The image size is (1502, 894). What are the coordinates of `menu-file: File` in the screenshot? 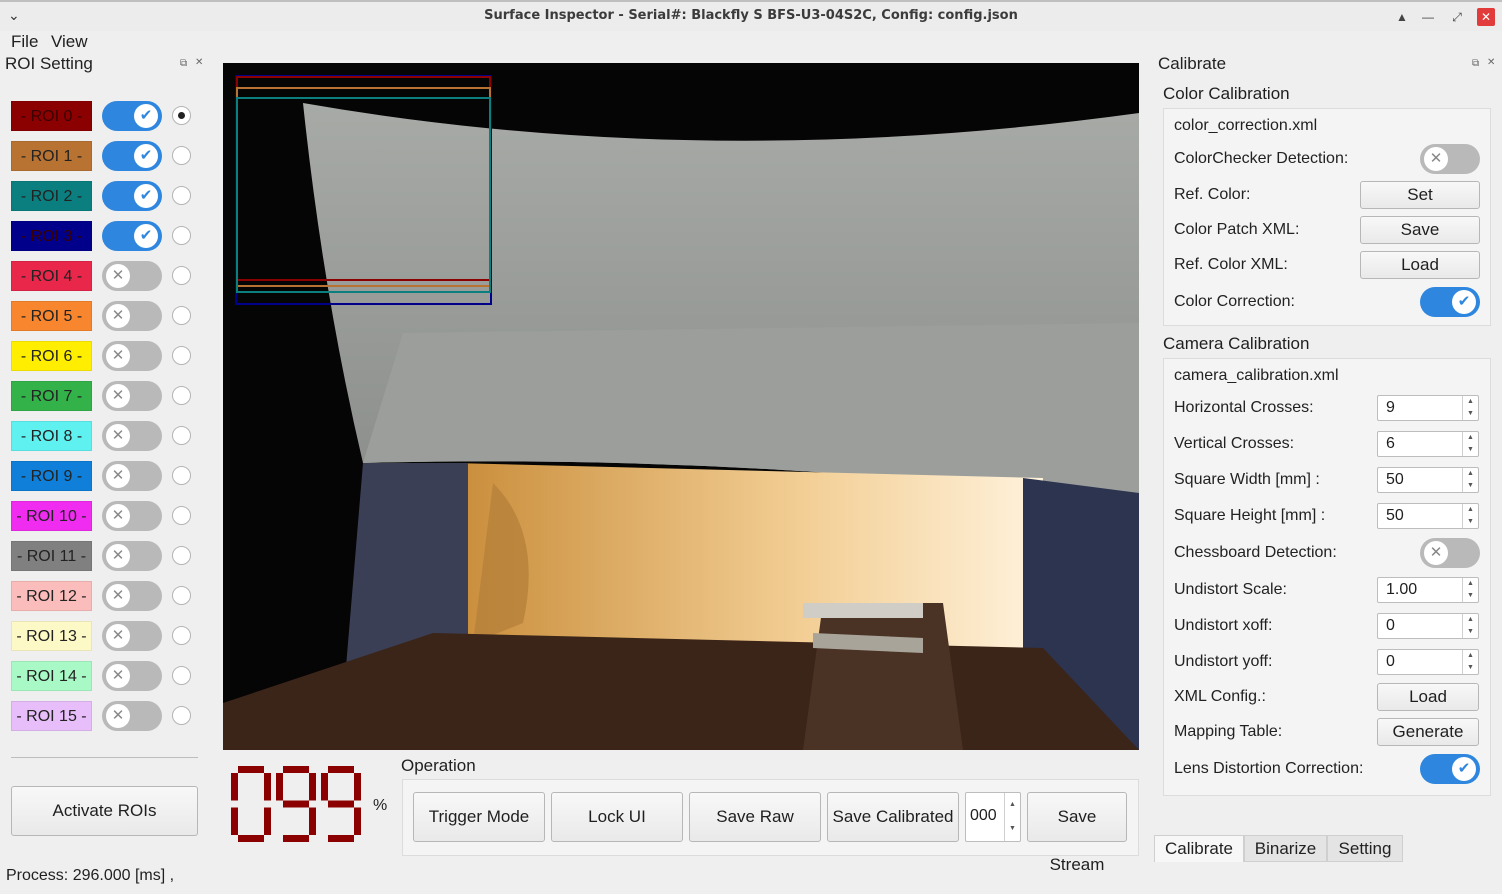 It's located at (24, 42).